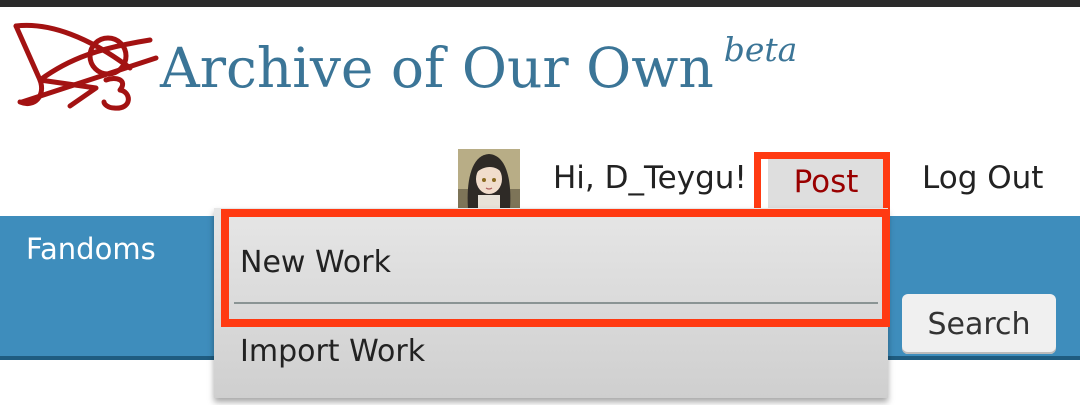 The width and height of the screenshot is (1080, 405). Describe the element at coordinates (540, 3) in the screenshot. I see `top-status-strip` at that location.